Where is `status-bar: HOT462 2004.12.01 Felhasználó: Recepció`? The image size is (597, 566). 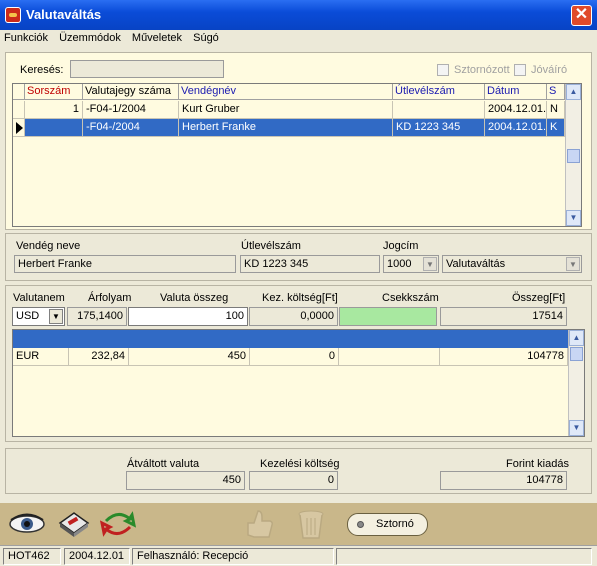
status-bar: HOT462 2004.12.01 Felhasználó: Recepció is located at coordinates (298, 555).